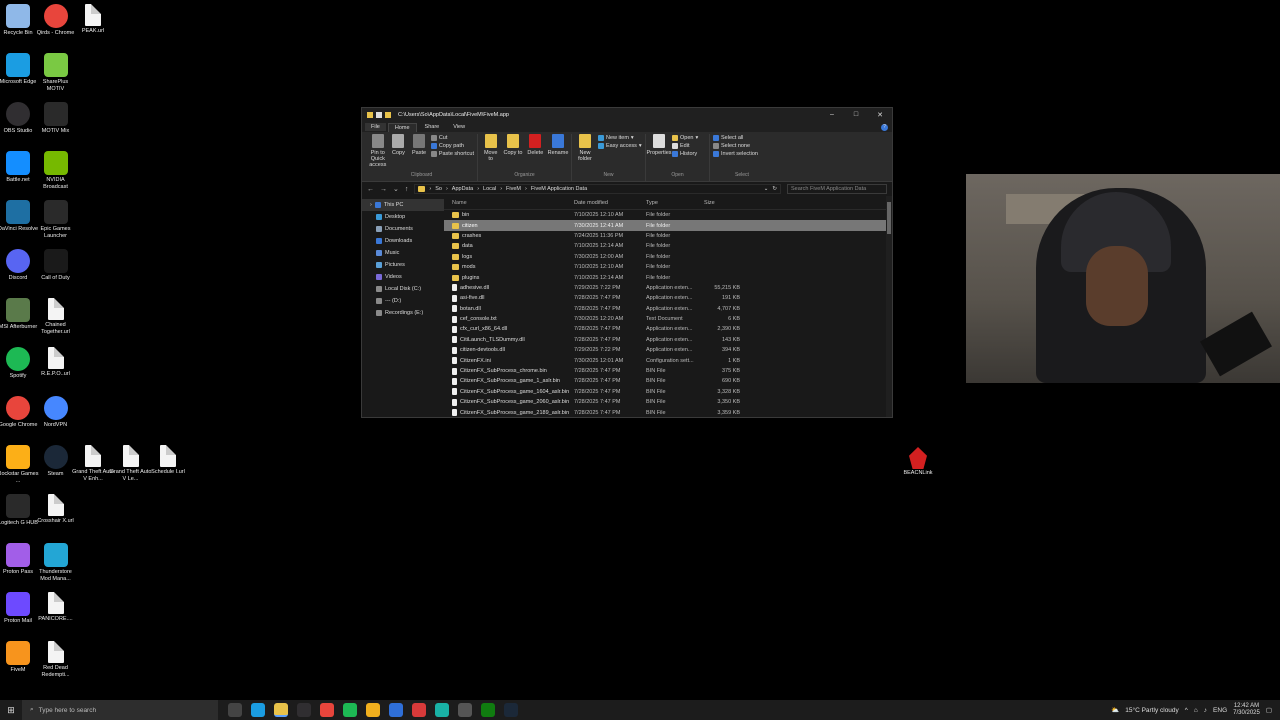 Image resolution: width=1280 pixels, height=720 pixels. Describe the element at coordinates (403, 289) in the screenshot. I see `nav-item: Local Disk (C:)` at that location.